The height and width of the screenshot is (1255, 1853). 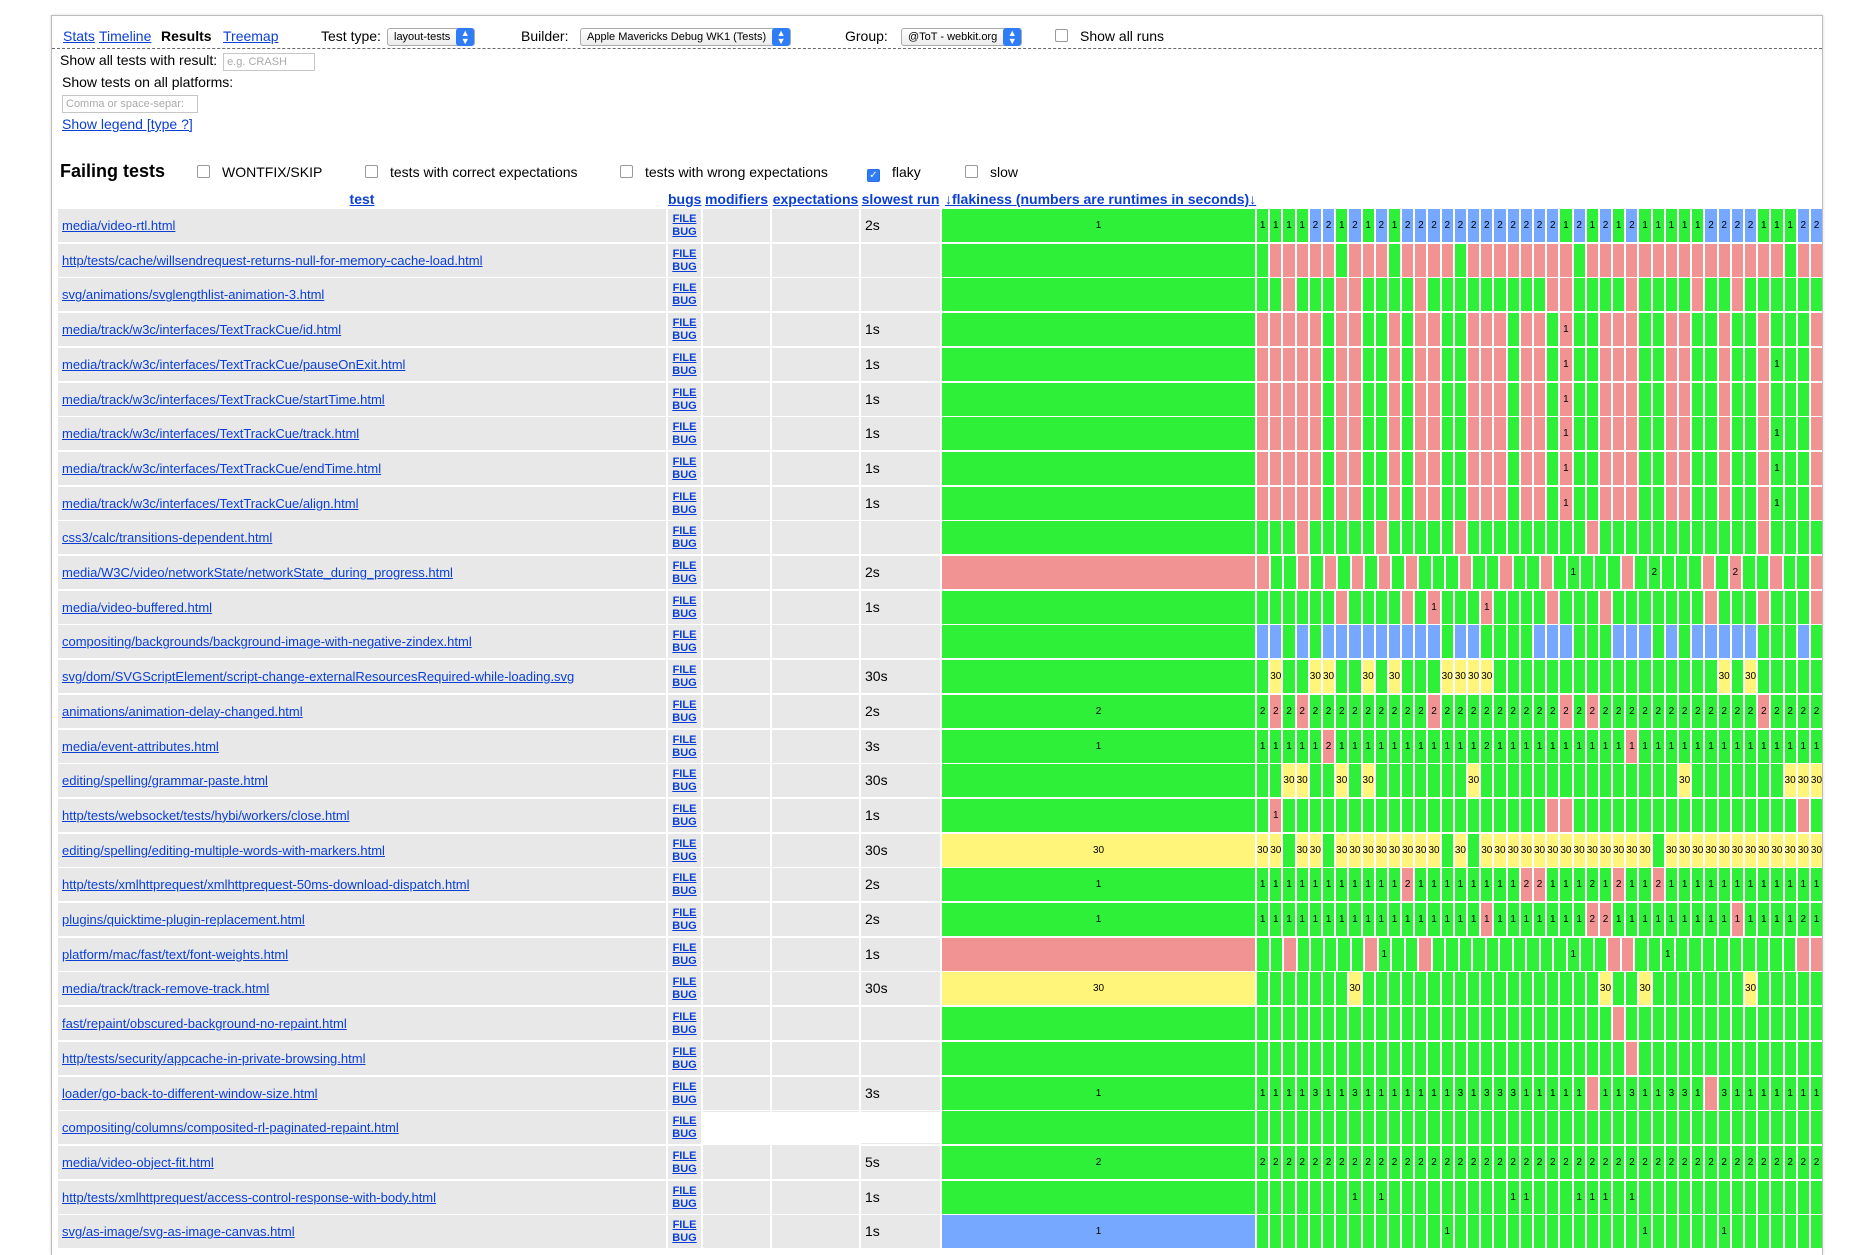 What do you see at coordinates (125, 36) in the screenshot?
I see `nav-timeline-link: Timeline` at bounding box center [125, 36].